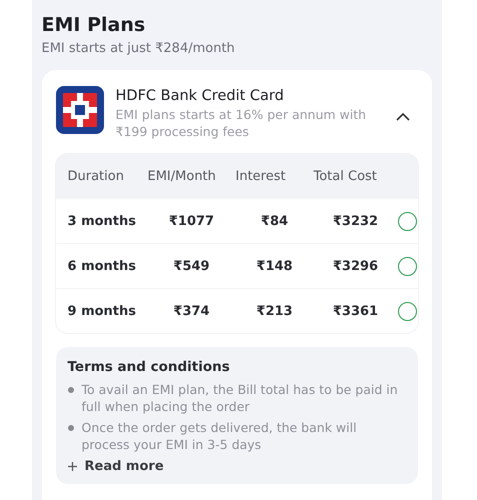 The height and width of the screenshot is (500, 477). What do you see at coordinates (240, 398) in the screenshot?
I see `terms-item: To avail an EMI plan, the Bill total has to be paid in full when placing the order` at bounding box center [240, 398].